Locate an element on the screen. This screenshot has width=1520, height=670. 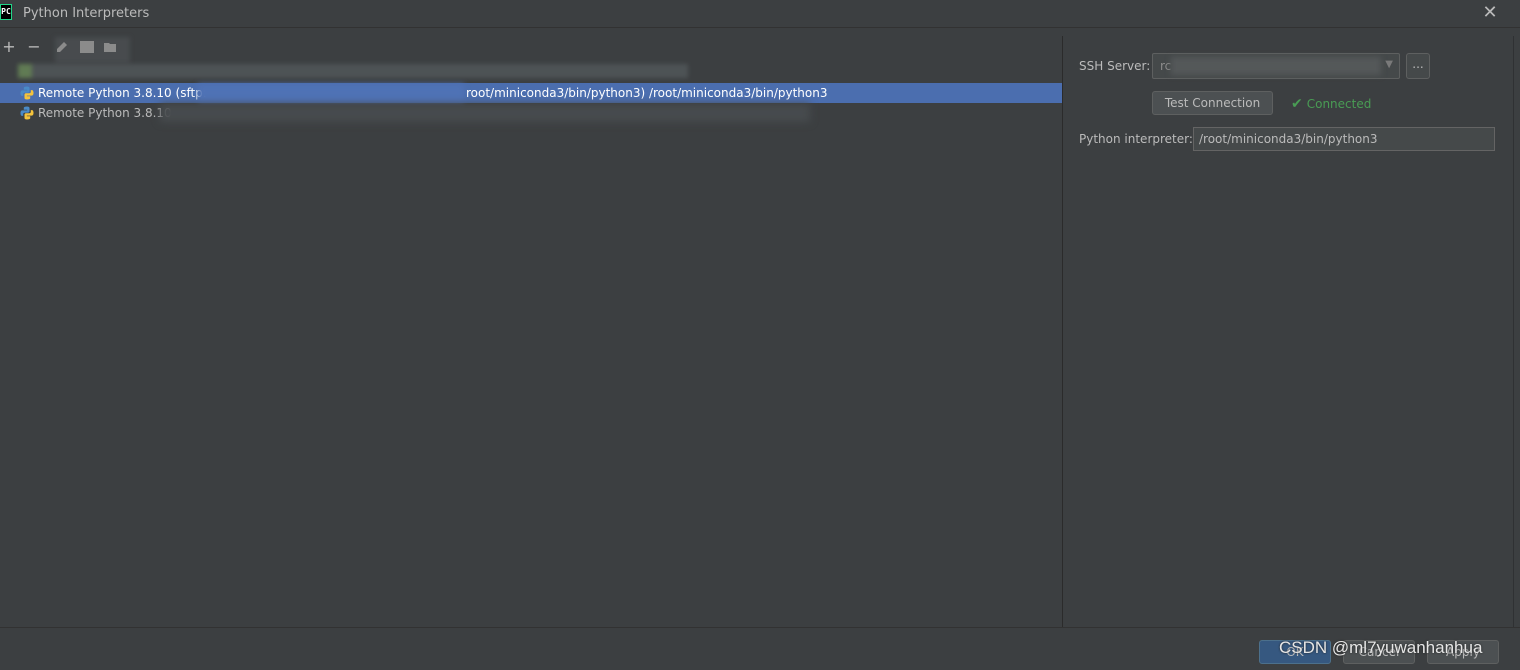
chevron-down-icon: ▼ is located at coordinates (1389, 64).